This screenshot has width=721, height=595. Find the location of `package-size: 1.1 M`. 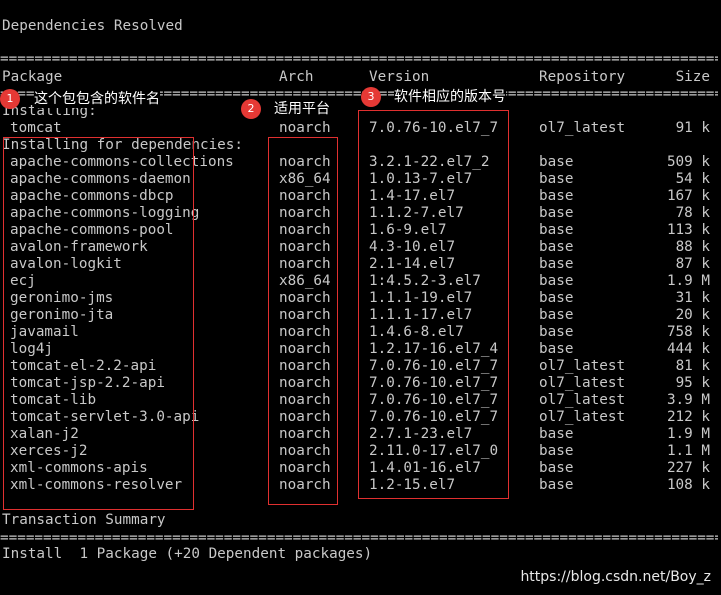

package-size: 1.1 M is located at coordinates (688, 451).